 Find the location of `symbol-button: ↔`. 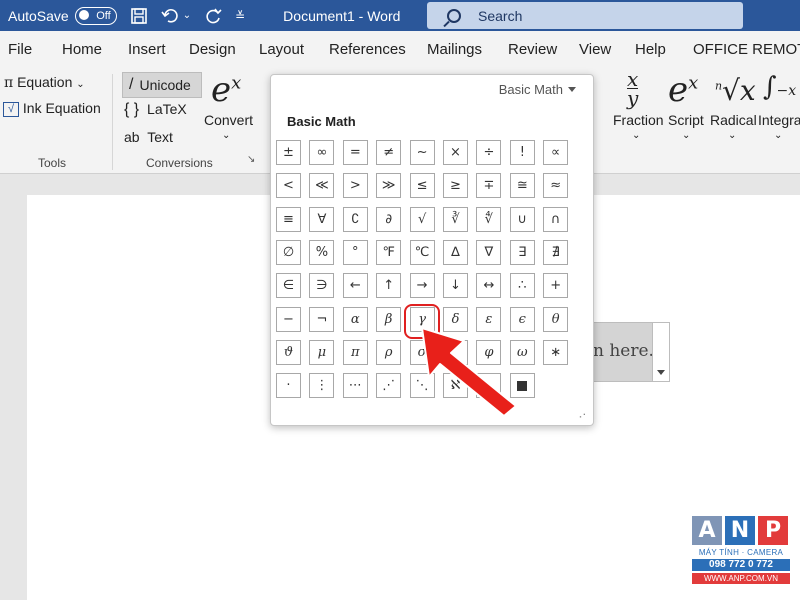

symbol-button: ↔ is located at coordinates (489, 286).